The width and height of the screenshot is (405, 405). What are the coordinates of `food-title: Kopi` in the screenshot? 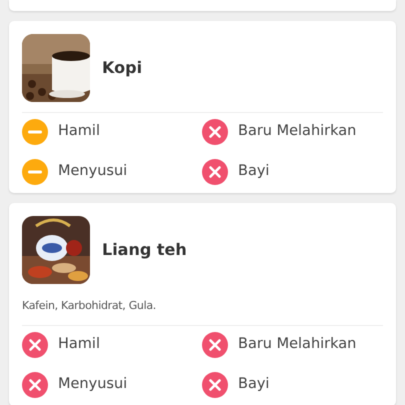 It's located at (122, 68).